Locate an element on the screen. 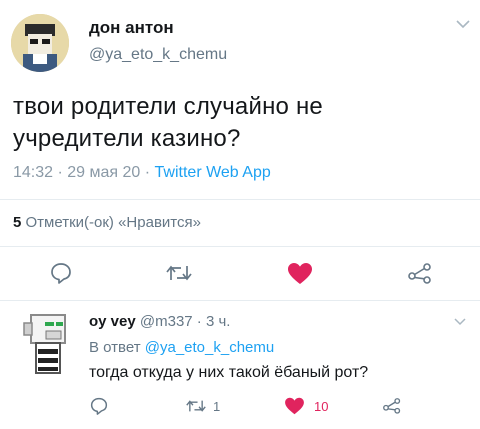 The width and height of the screenshot is (480, 429). likes-label: Отметки(-ок) «Нравится» is located at coordinates (113, 222).